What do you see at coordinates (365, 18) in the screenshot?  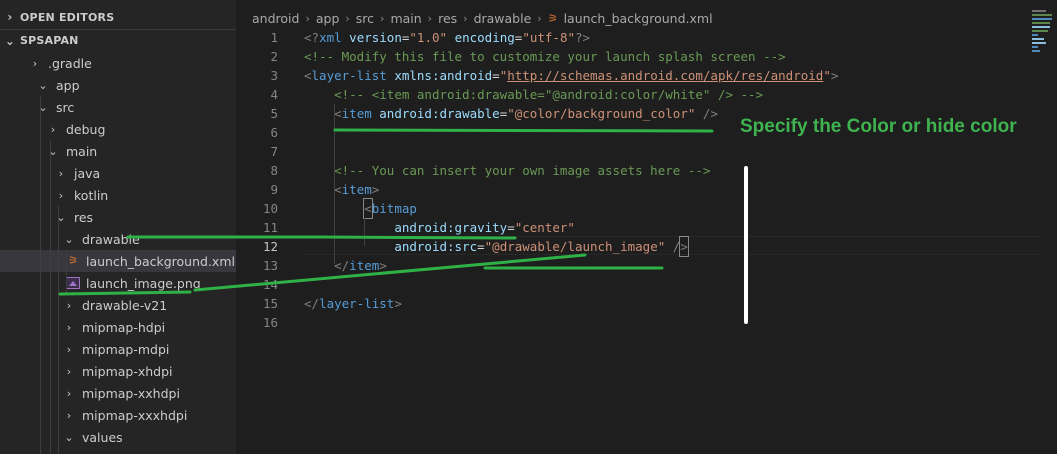 I see `breadcrumb-item: src` at bounding box center [365, 18].